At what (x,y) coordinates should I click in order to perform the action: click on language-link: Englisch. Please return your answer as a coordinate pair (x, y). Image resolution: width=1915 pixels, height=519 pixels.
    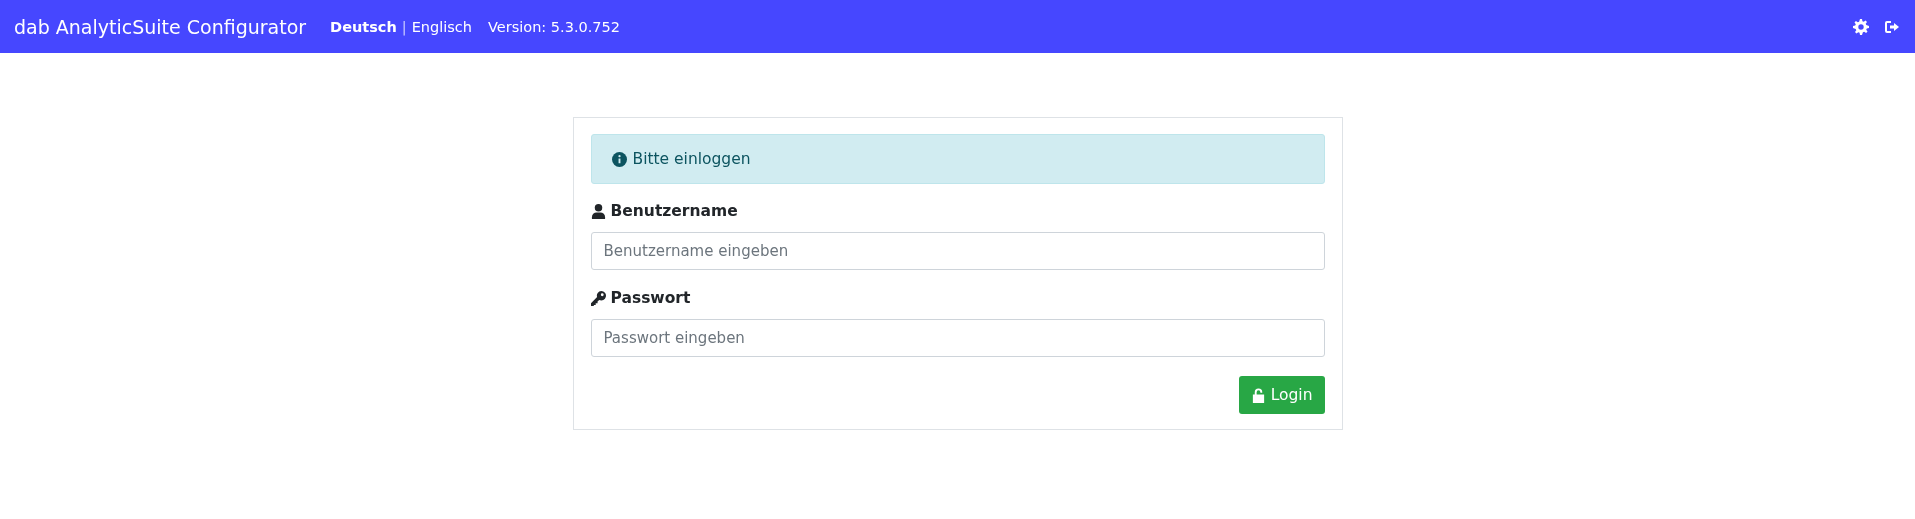
    Looking at the image, I should click on (441, 26).